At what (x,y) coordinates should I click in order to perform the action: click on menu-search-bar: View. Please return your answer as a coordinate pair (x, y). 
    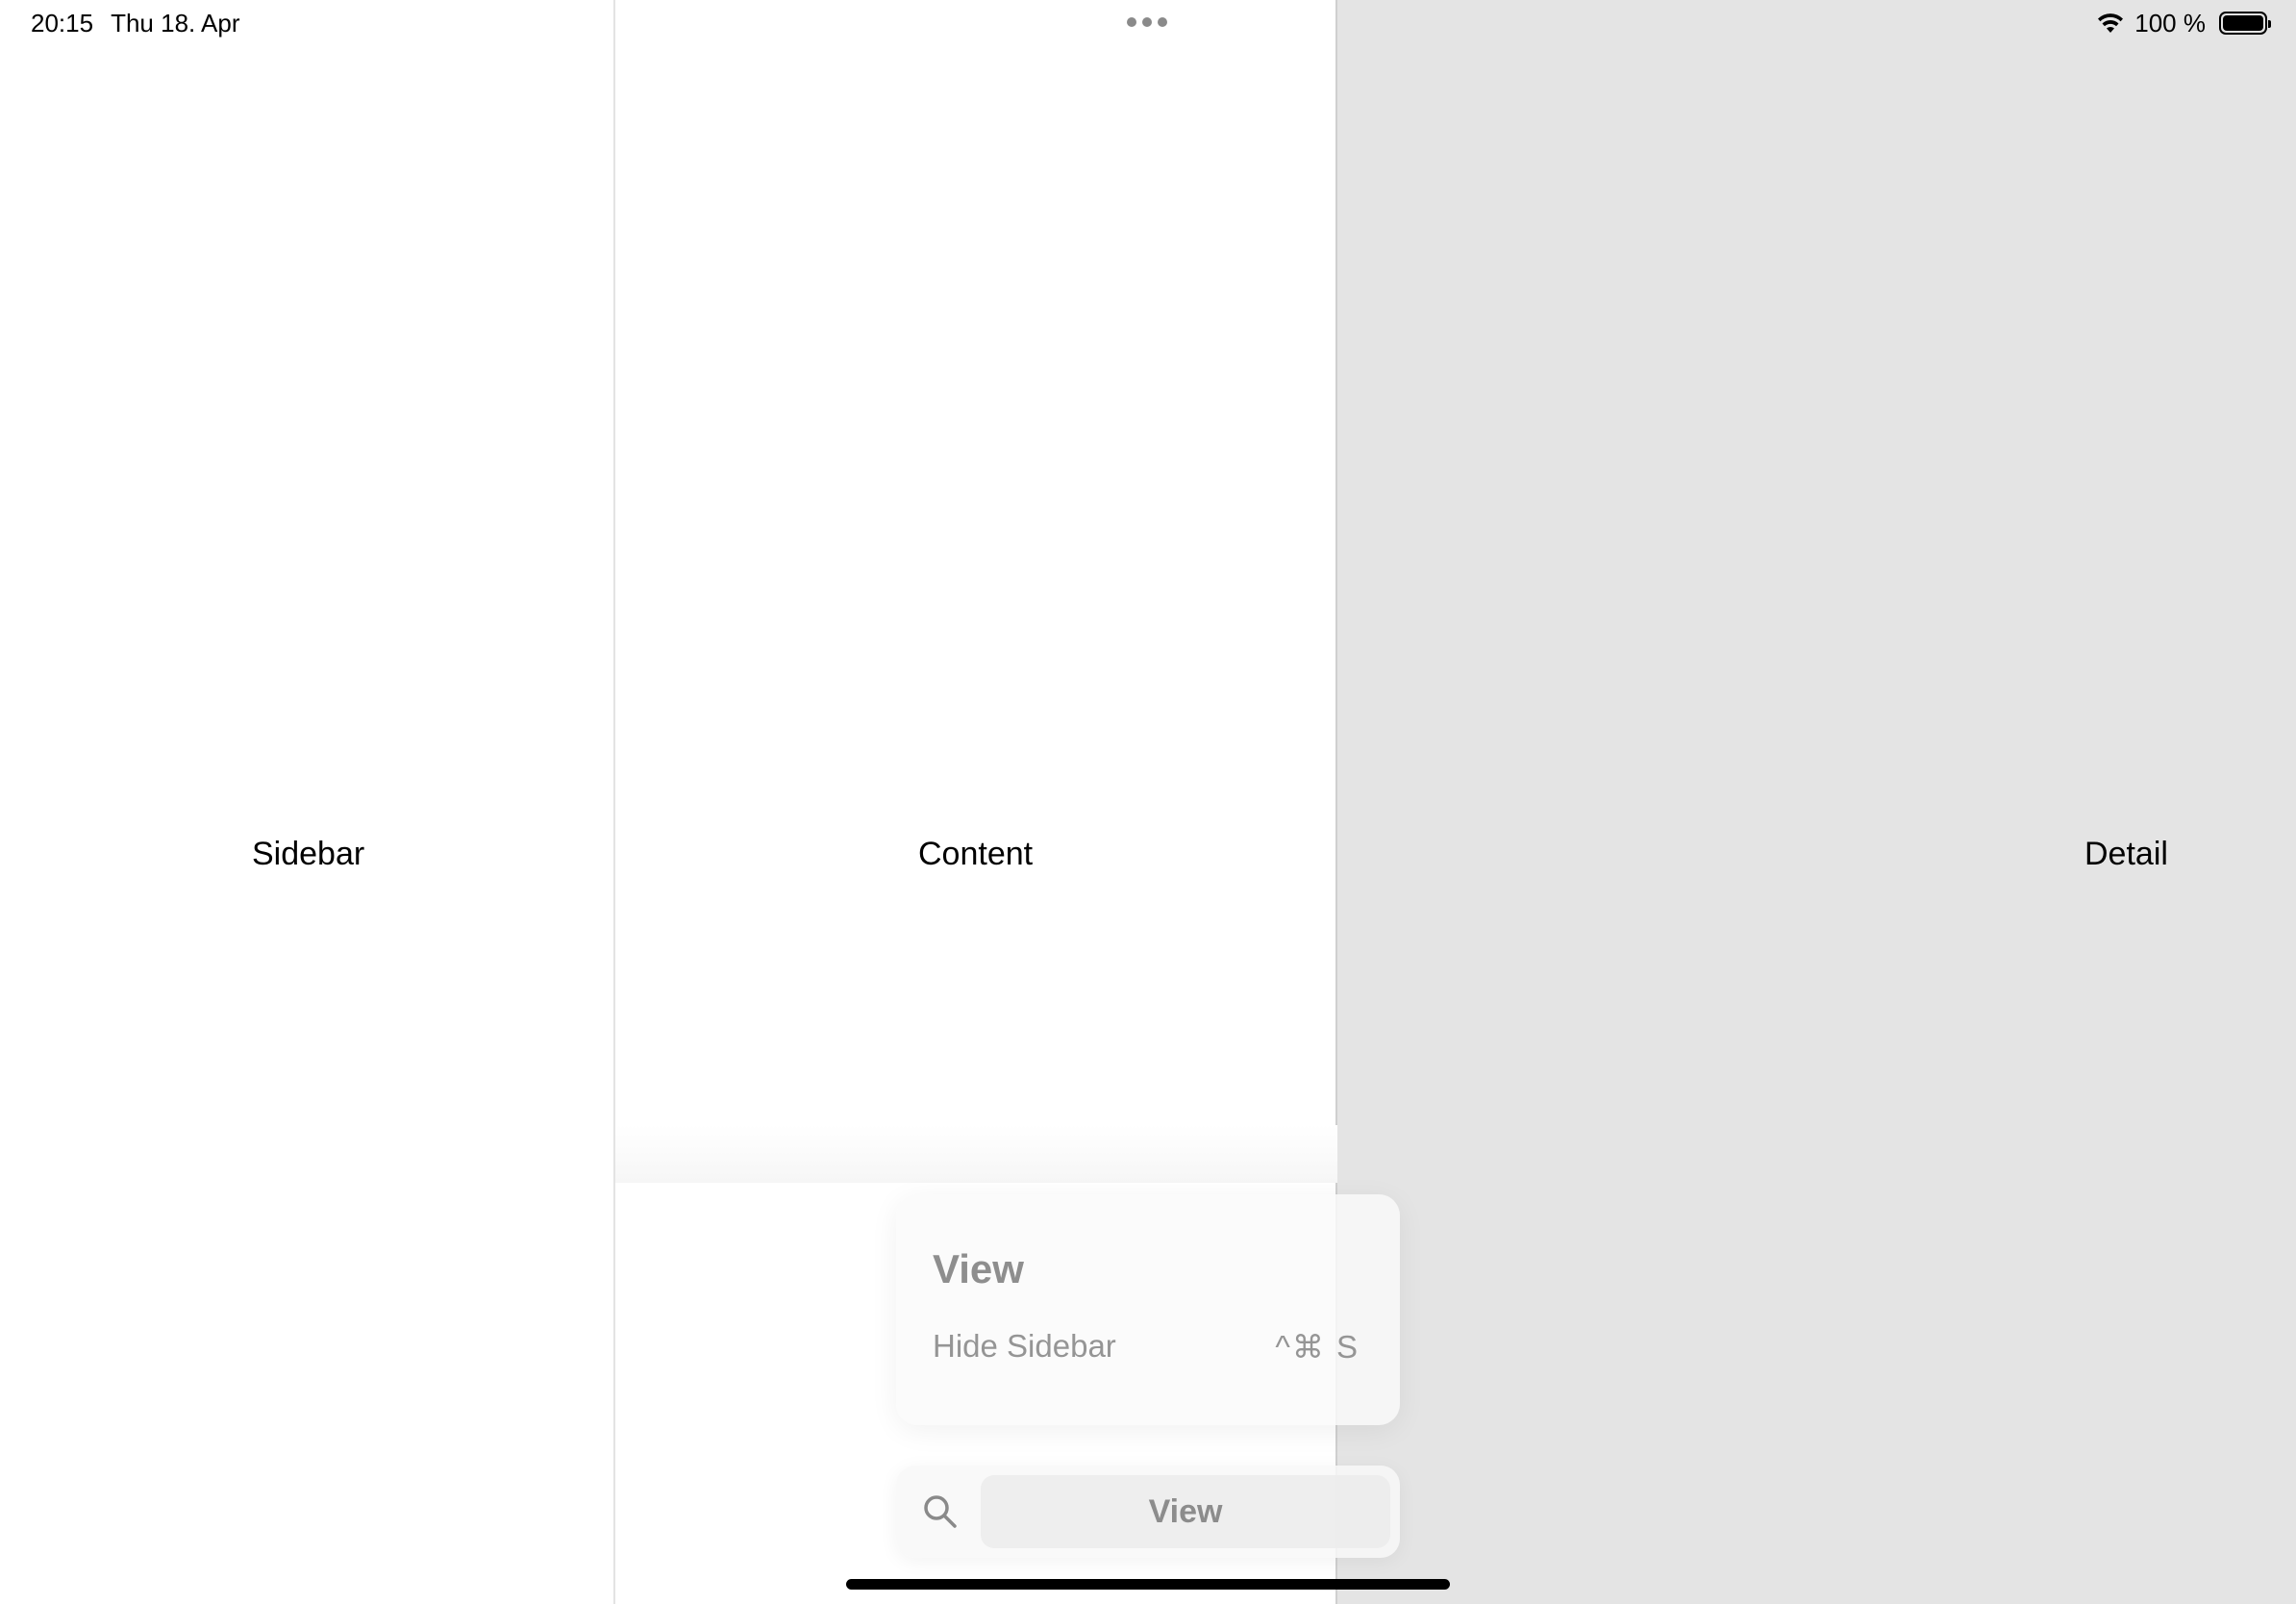
    Looking at the image, I should click on (1148, 1512).